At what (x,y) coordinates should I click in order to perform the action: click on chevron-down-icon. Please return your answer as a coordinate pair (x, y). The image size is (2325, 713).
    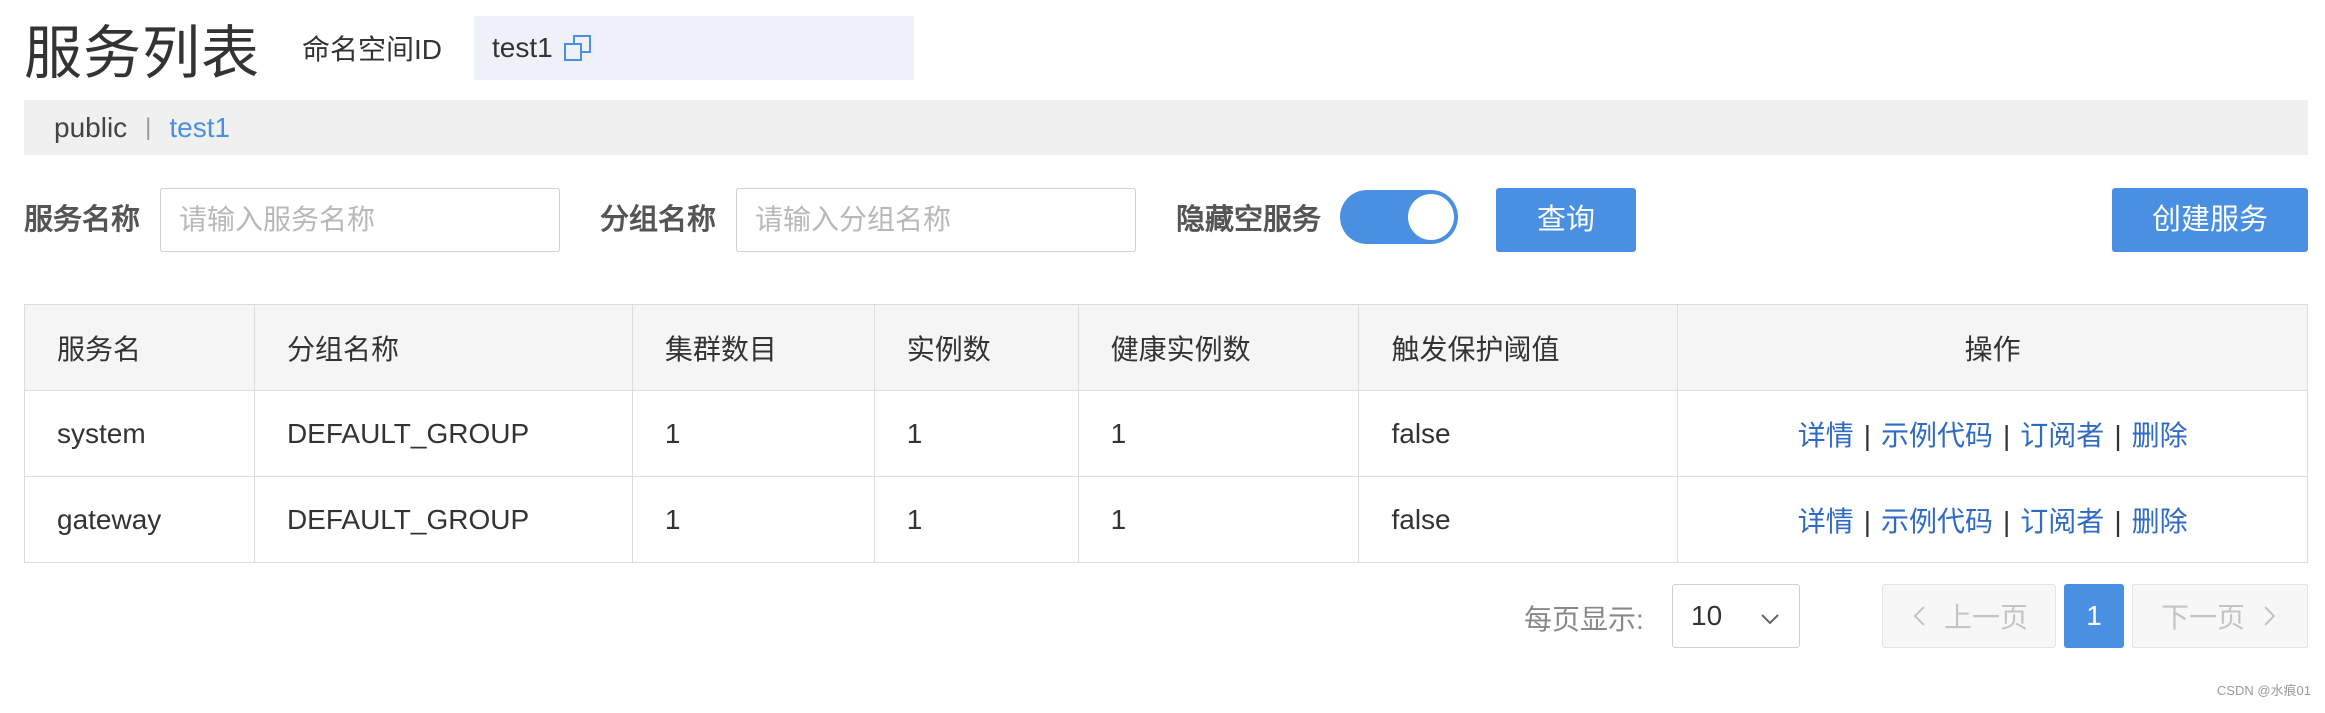
    Looking at the image, I should click on (1770, 616).